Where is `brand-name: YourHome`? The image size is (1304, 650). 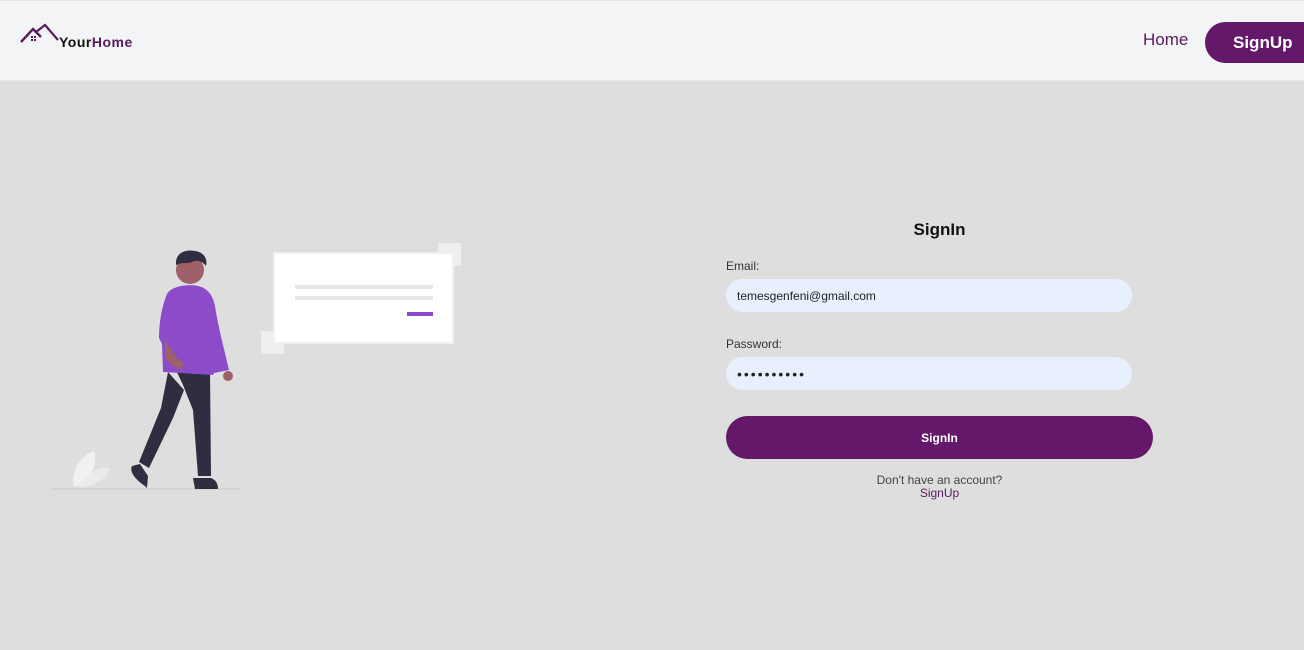
brand-name: YourHome is located at coordinates (96, 42).